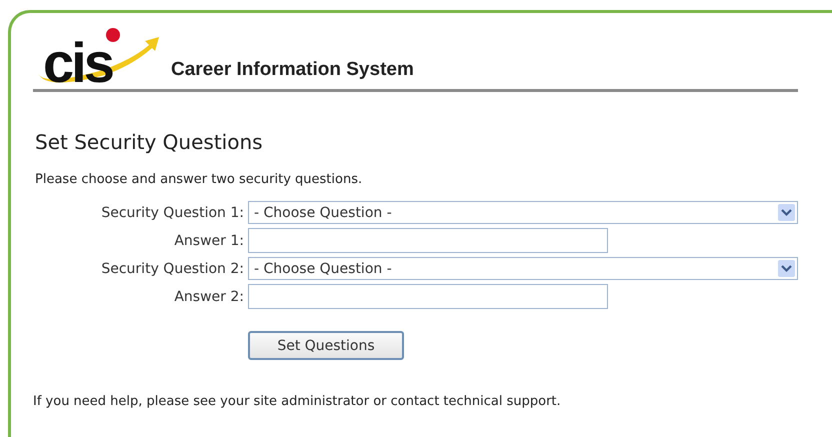 The height and width of the screenshot is (437, 832). I want to click on page-title: Set Security Questions, so click(149, 142).